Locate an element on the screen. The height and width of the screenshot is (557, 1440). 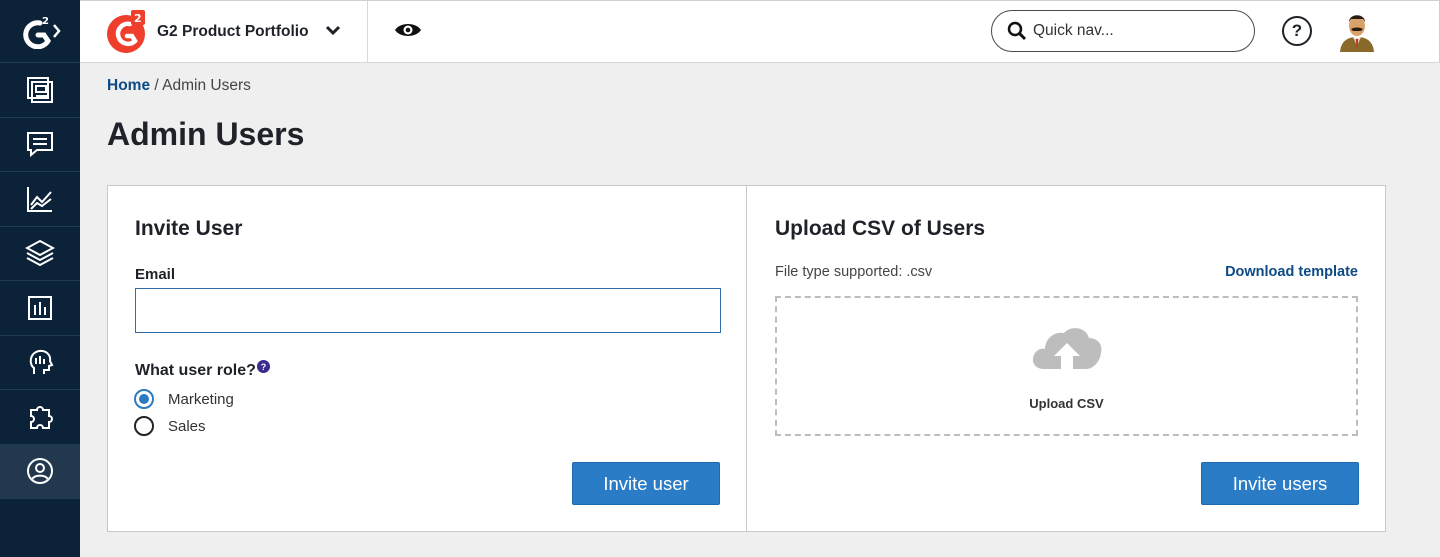
content-icon is located at coordinates (40, 307).